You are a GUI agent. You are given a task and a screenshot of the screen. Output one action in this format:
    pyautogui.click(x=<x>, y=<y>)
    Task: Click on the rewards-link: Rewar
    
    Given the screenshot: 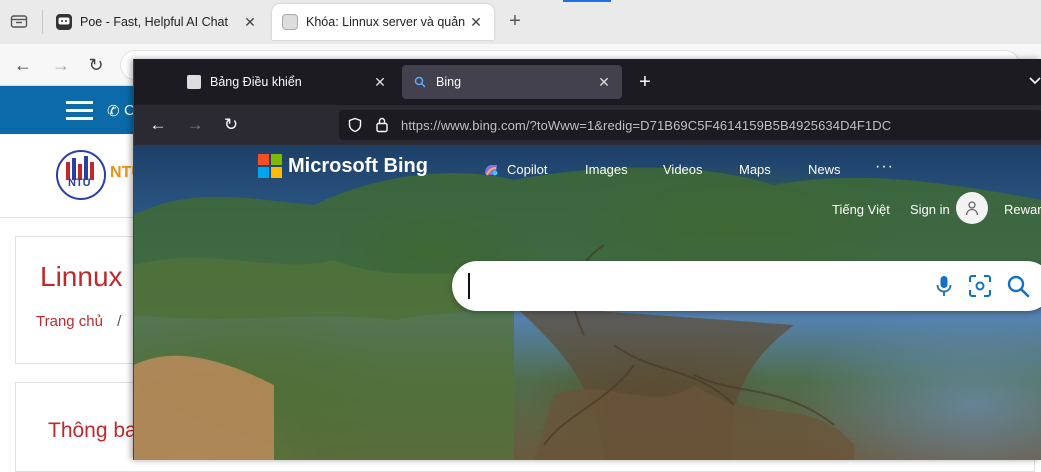 What is the action you would take?
    pyautogui.click(x=1022, y=209)
    